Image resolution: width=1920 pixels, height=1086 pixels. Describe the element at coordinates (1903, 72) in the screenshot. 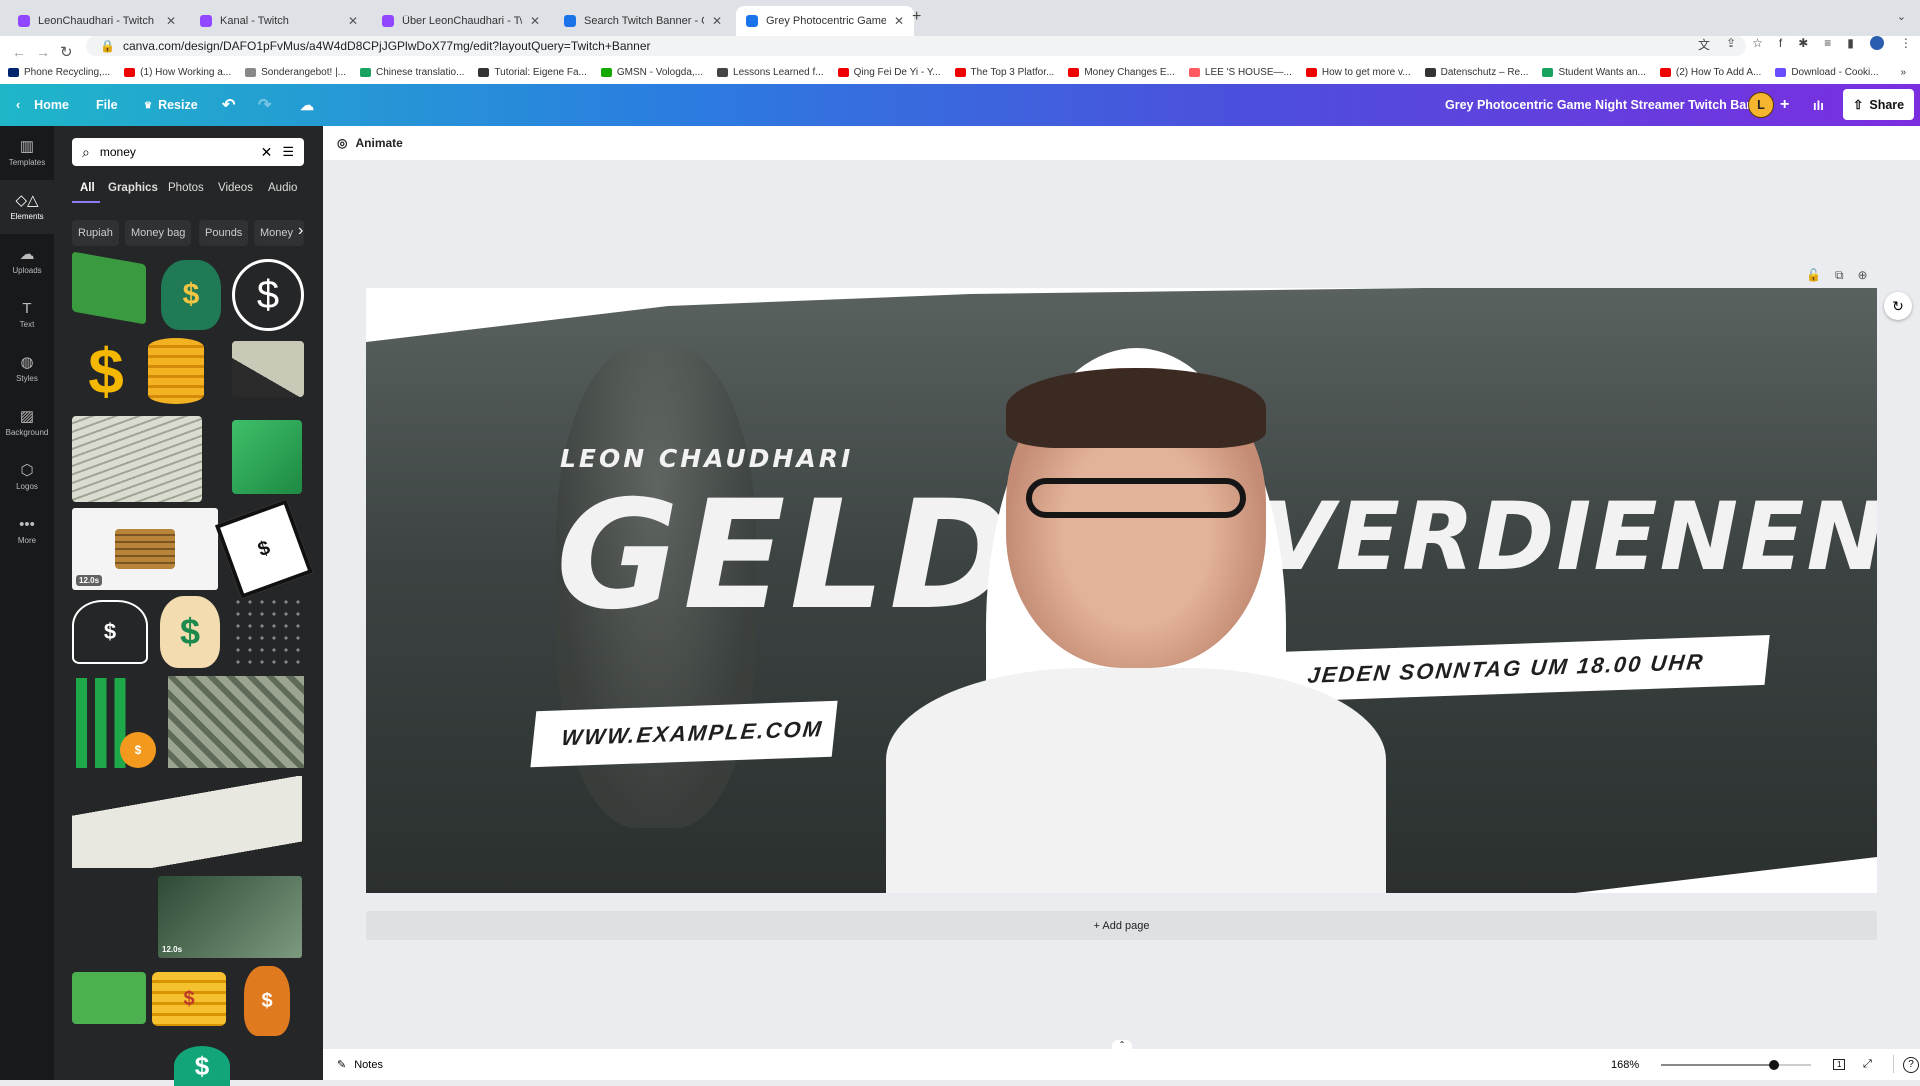

I see `more-bookmarks-icon: »` at that location.